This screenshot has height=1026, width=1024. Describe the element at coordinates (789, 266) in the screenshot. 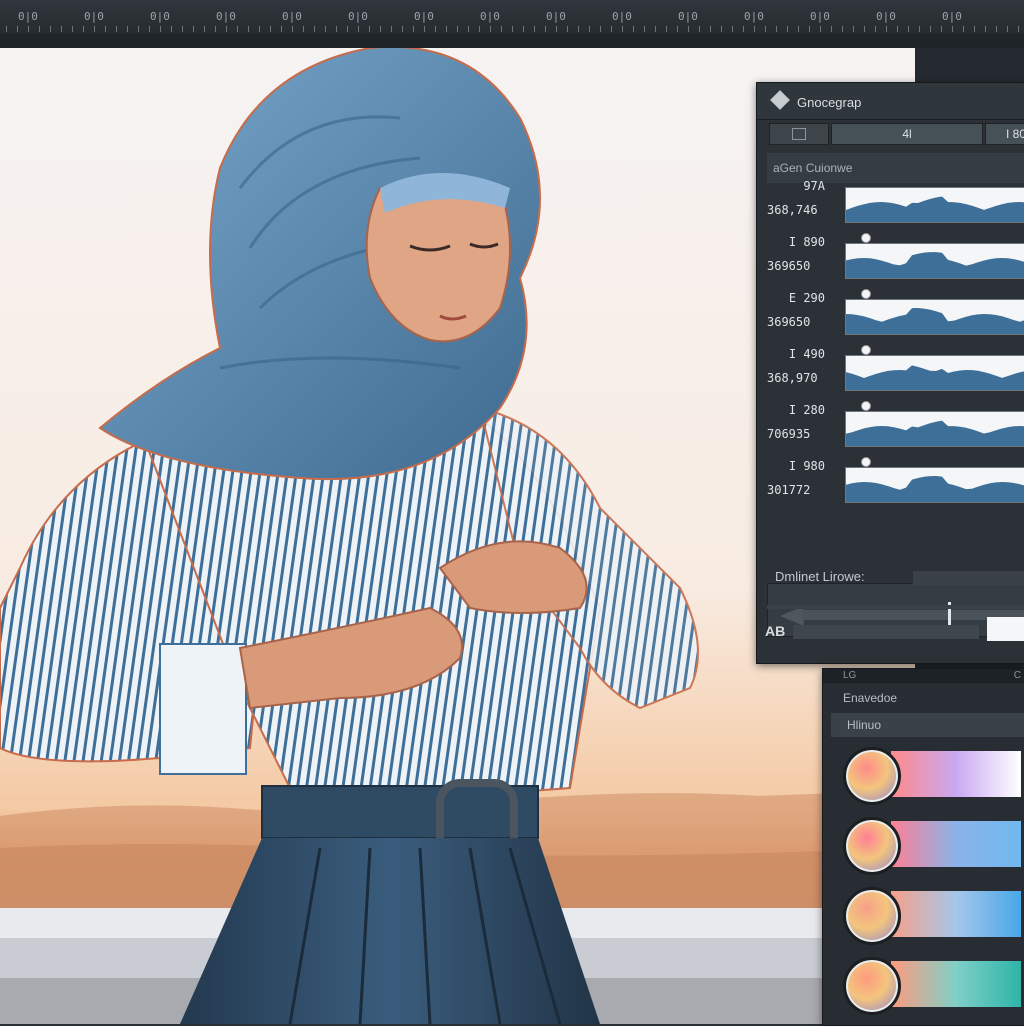

I see `histogram-label-bottom: 369650` at that location.